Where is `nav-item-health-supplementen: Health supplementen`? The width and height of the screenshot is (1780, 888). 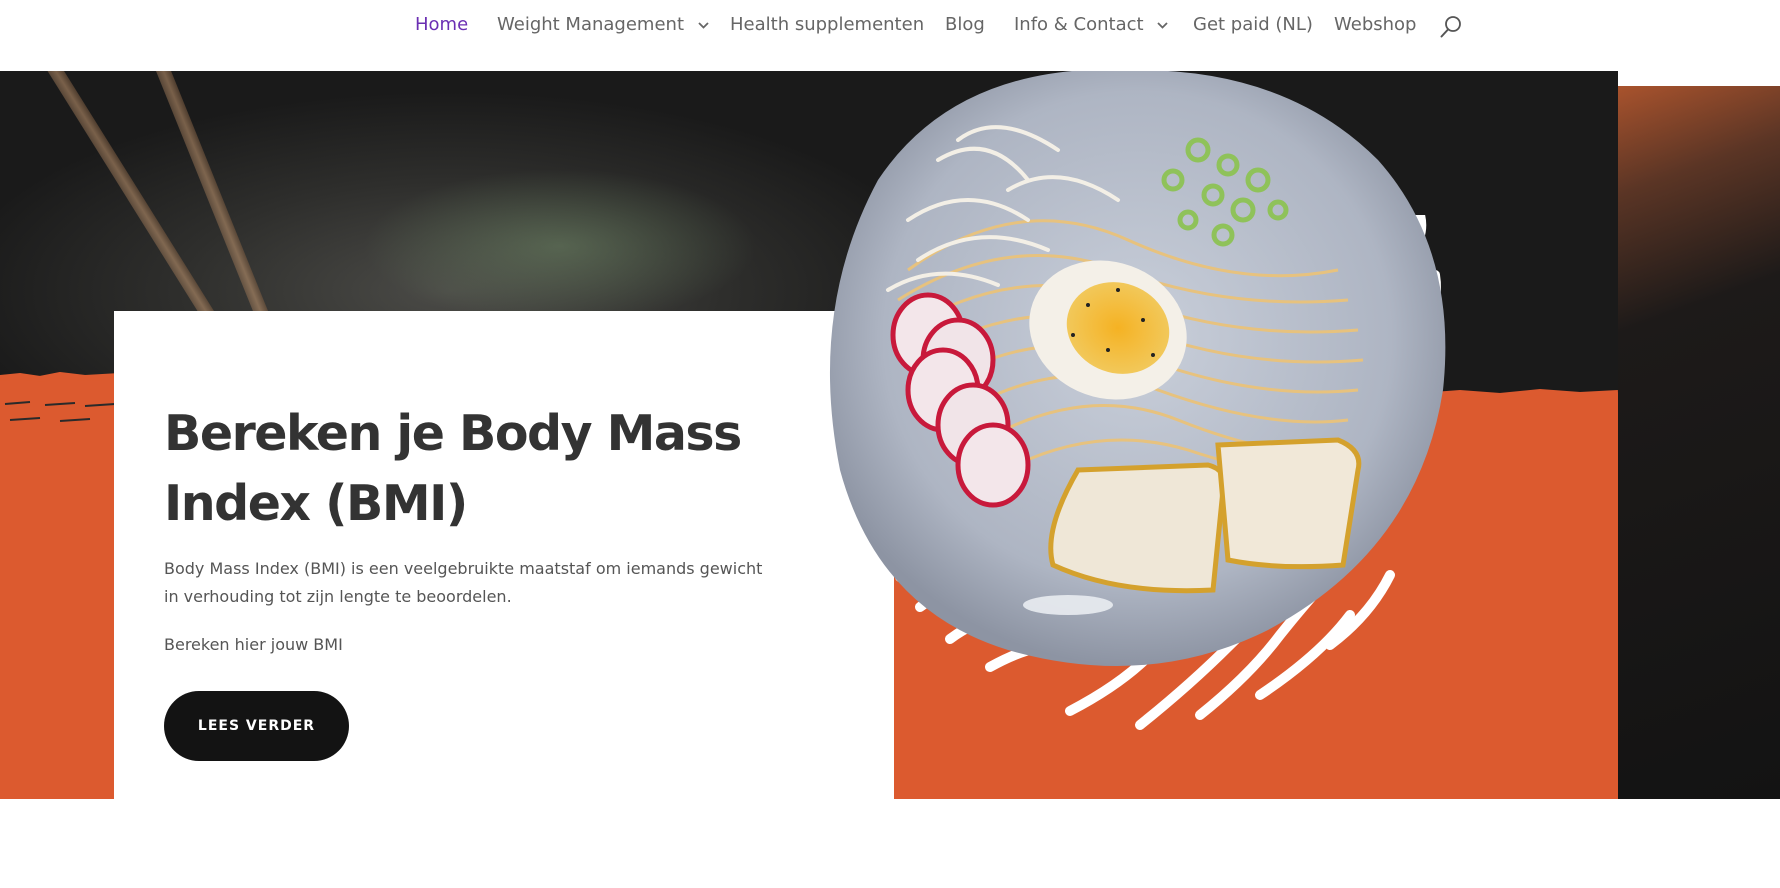
nav-item-health-supplementen: Health supplementen is located at coordinates (827, 25).